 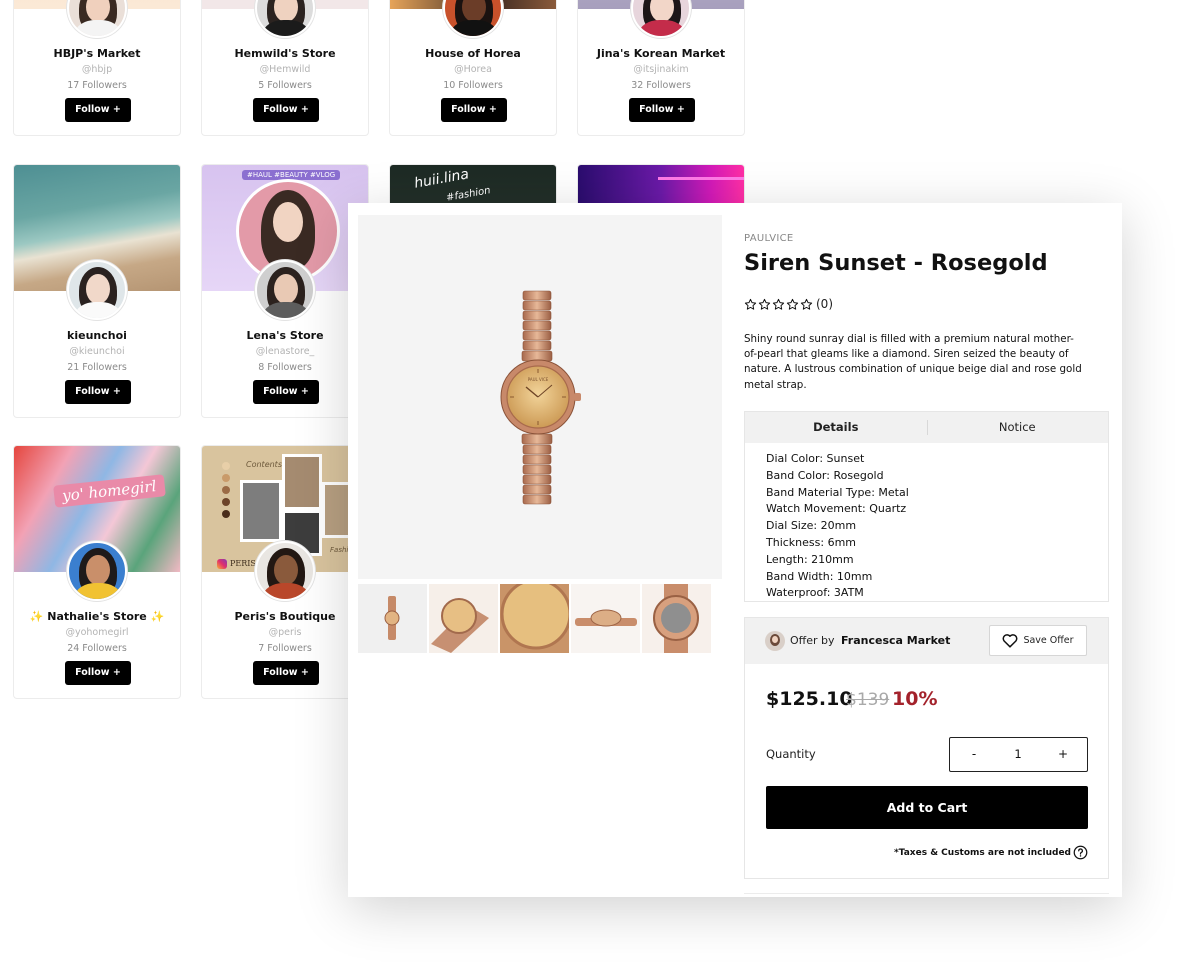 What do you see at coordinates (982, 852) in the screenshot?
I see `tax-note-text: *Taxes & Customs are not included` at bounding box center [982, 852].